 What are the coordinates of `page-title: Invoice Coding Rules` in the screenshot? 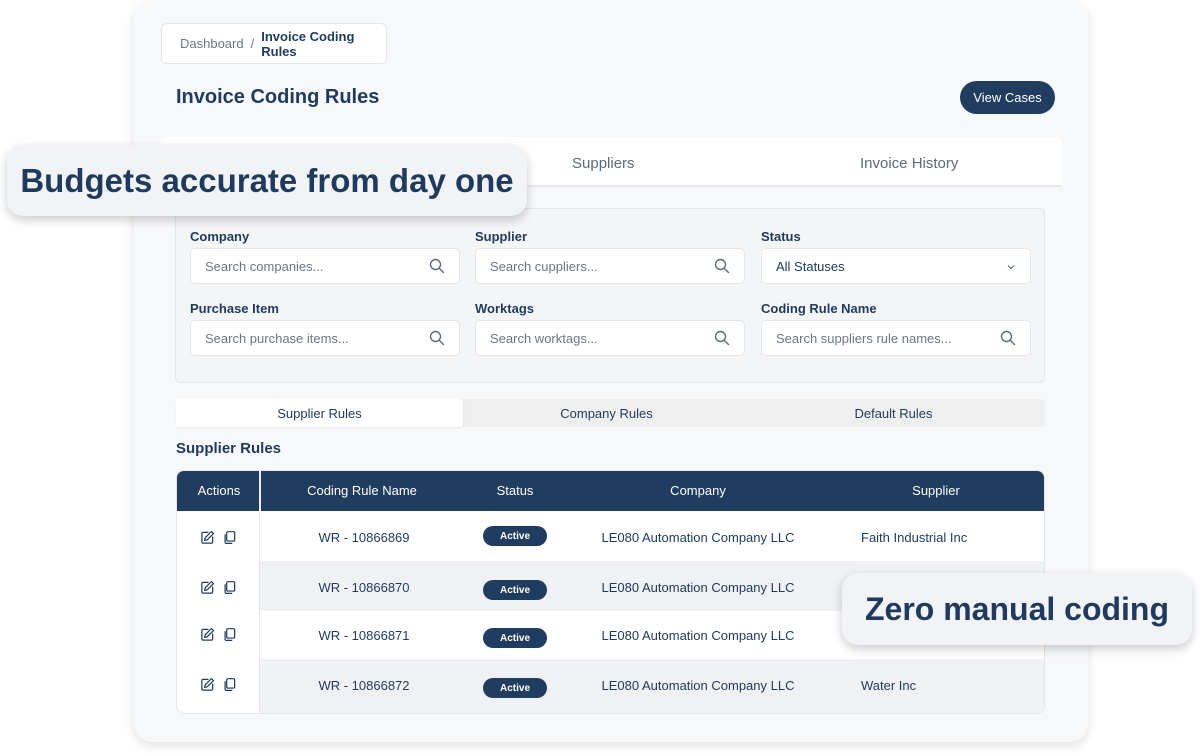 It's located at (278, 97).